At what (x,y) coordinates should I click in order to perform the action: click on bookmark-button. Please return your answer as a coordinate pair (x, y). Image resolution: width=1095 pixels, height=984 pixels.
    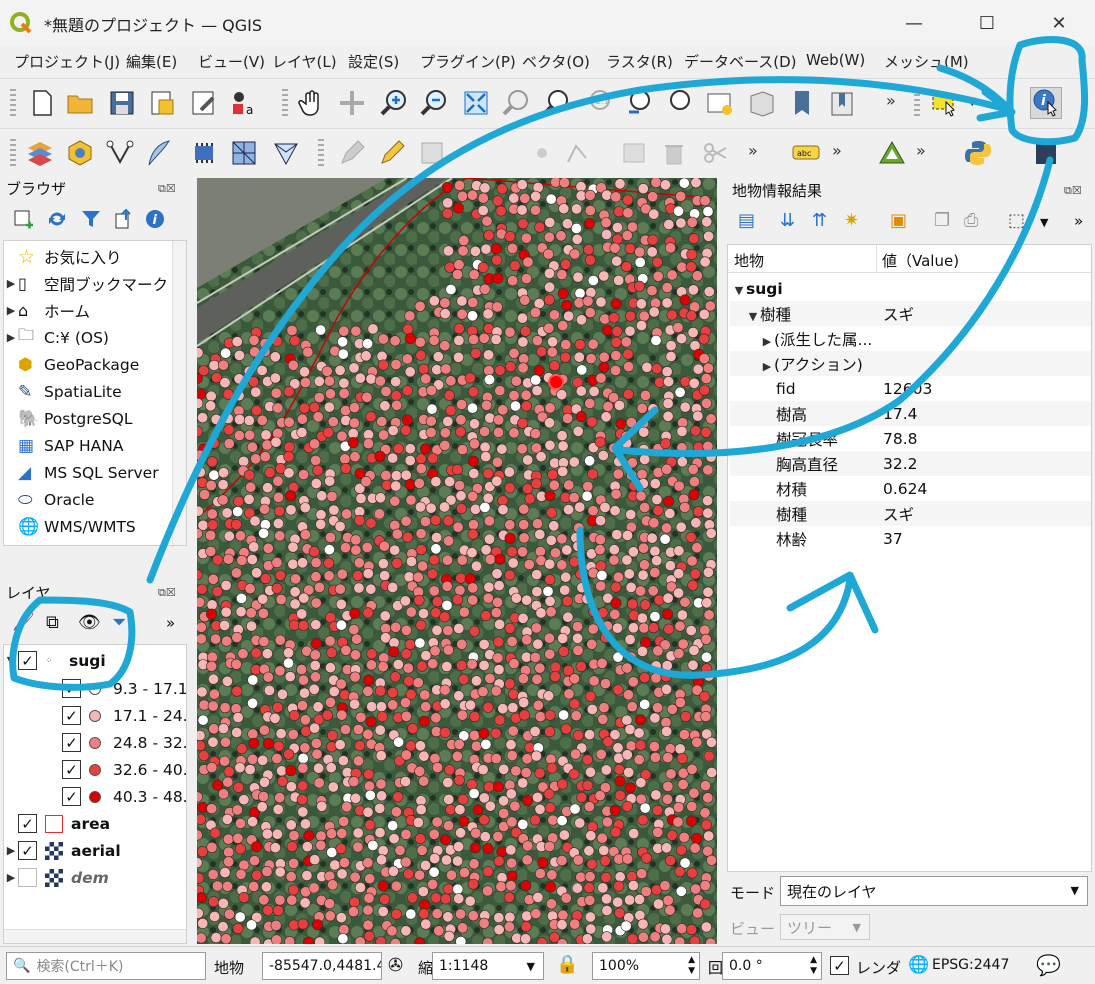
    Looking at the image, I should click on (762, 103).